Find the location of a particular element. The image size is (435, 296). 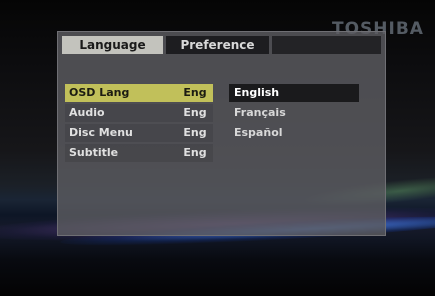

setting-row-osd-lang: OSD Lang Eng is located at coordinates (146, 93).